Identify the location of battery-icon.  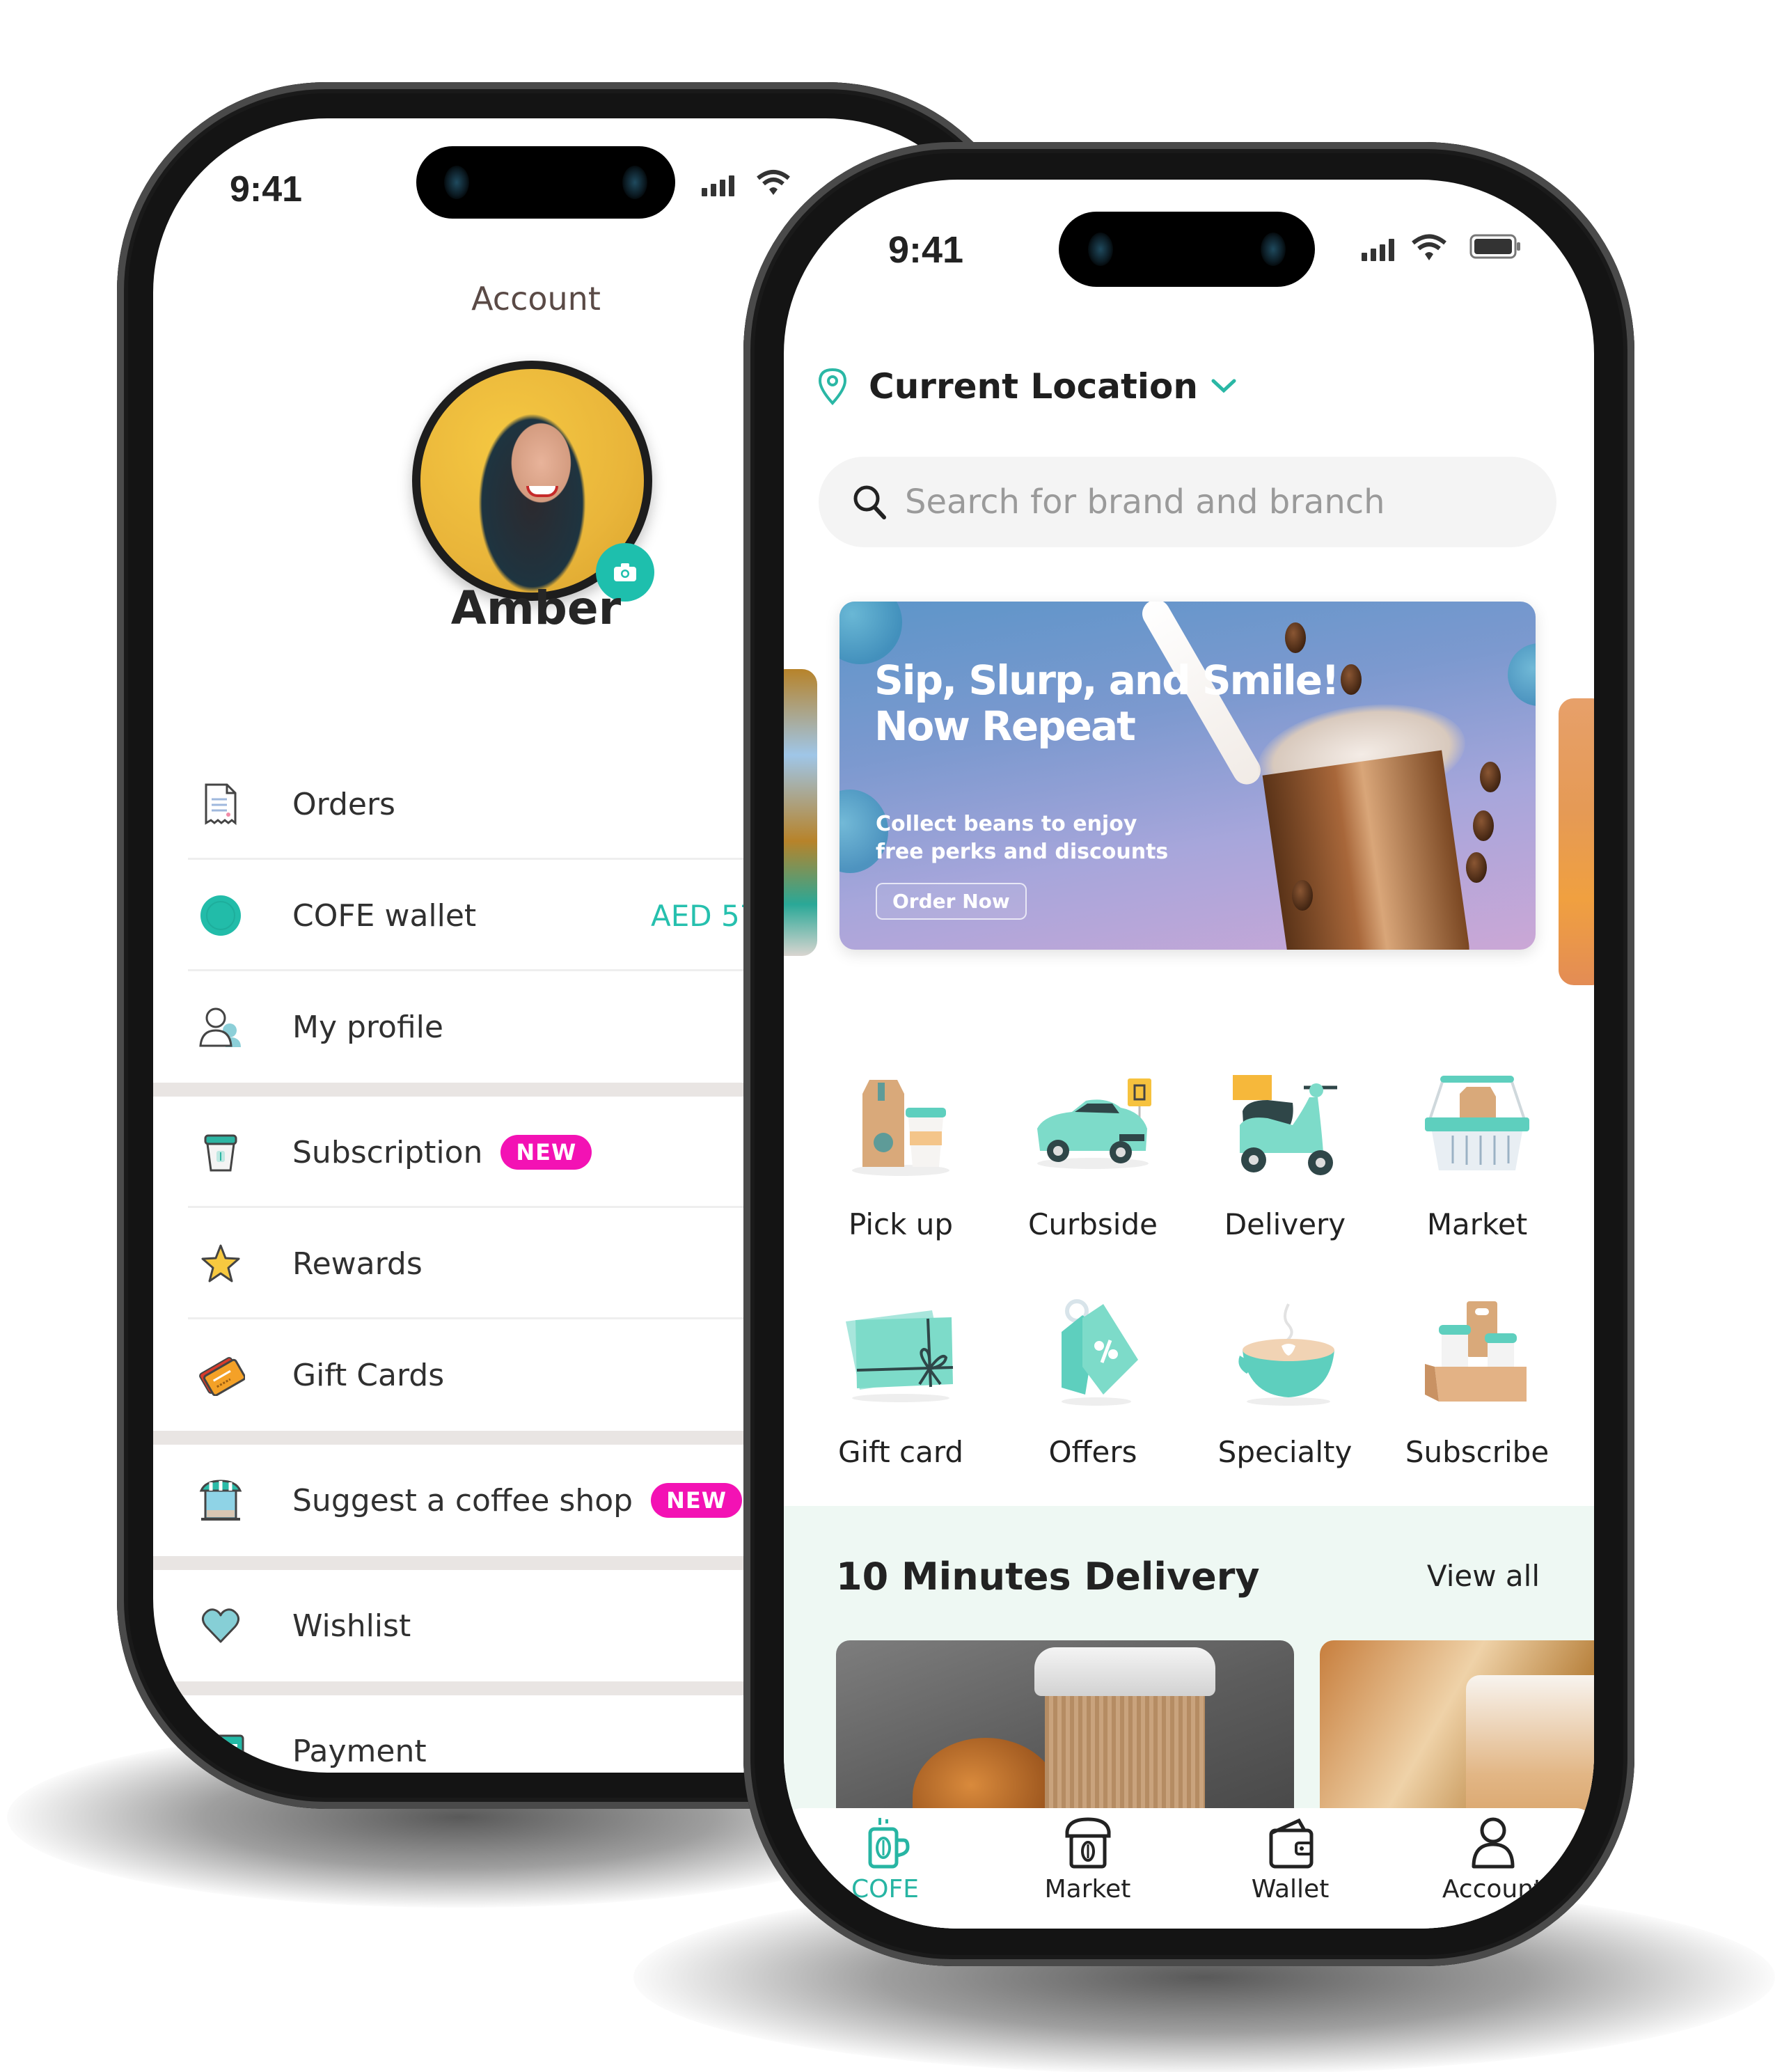
(1494, 247).